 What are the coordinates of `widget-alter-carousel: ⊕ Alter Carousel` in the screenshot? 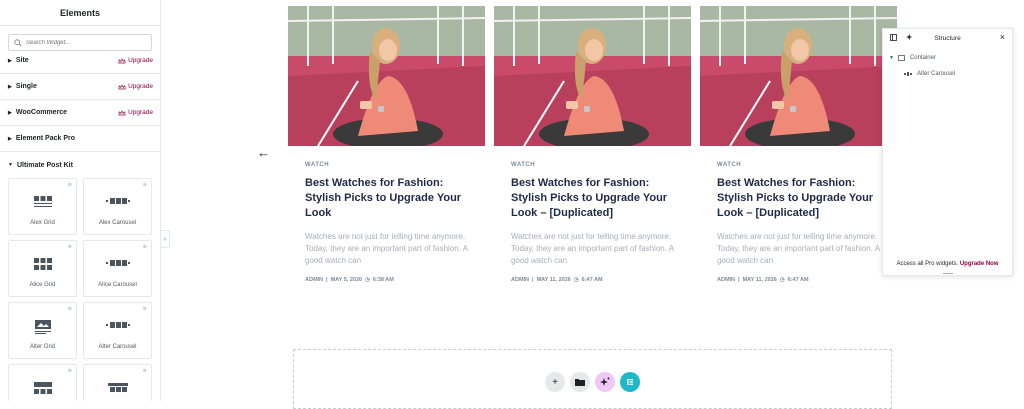 It's located at (117, 330).